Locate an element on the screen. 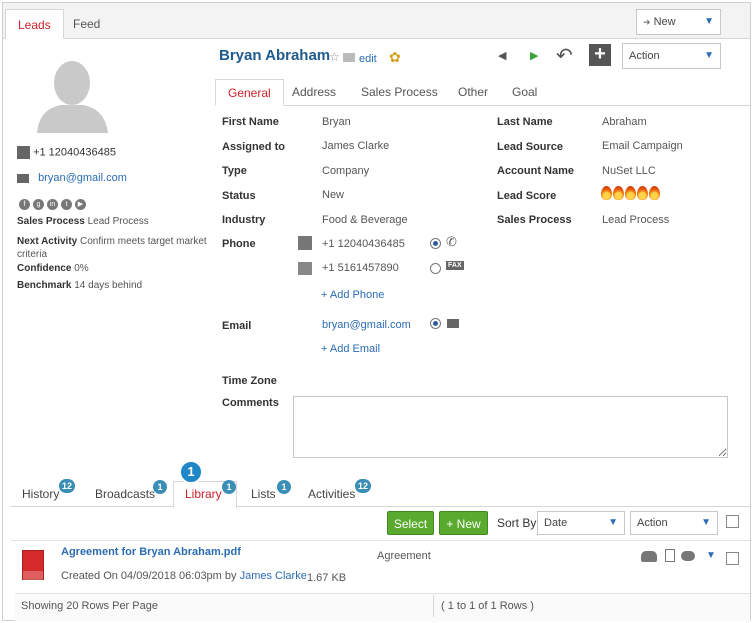  document-view-icon is located at coordinates (670, 555).